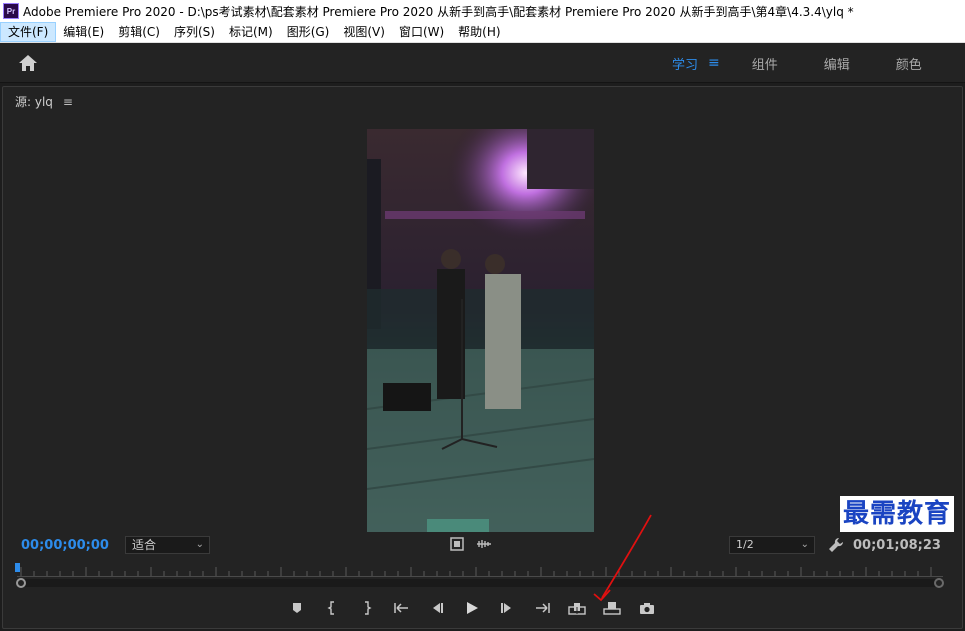  I want to click on overwrite-button, so click(612, 608).